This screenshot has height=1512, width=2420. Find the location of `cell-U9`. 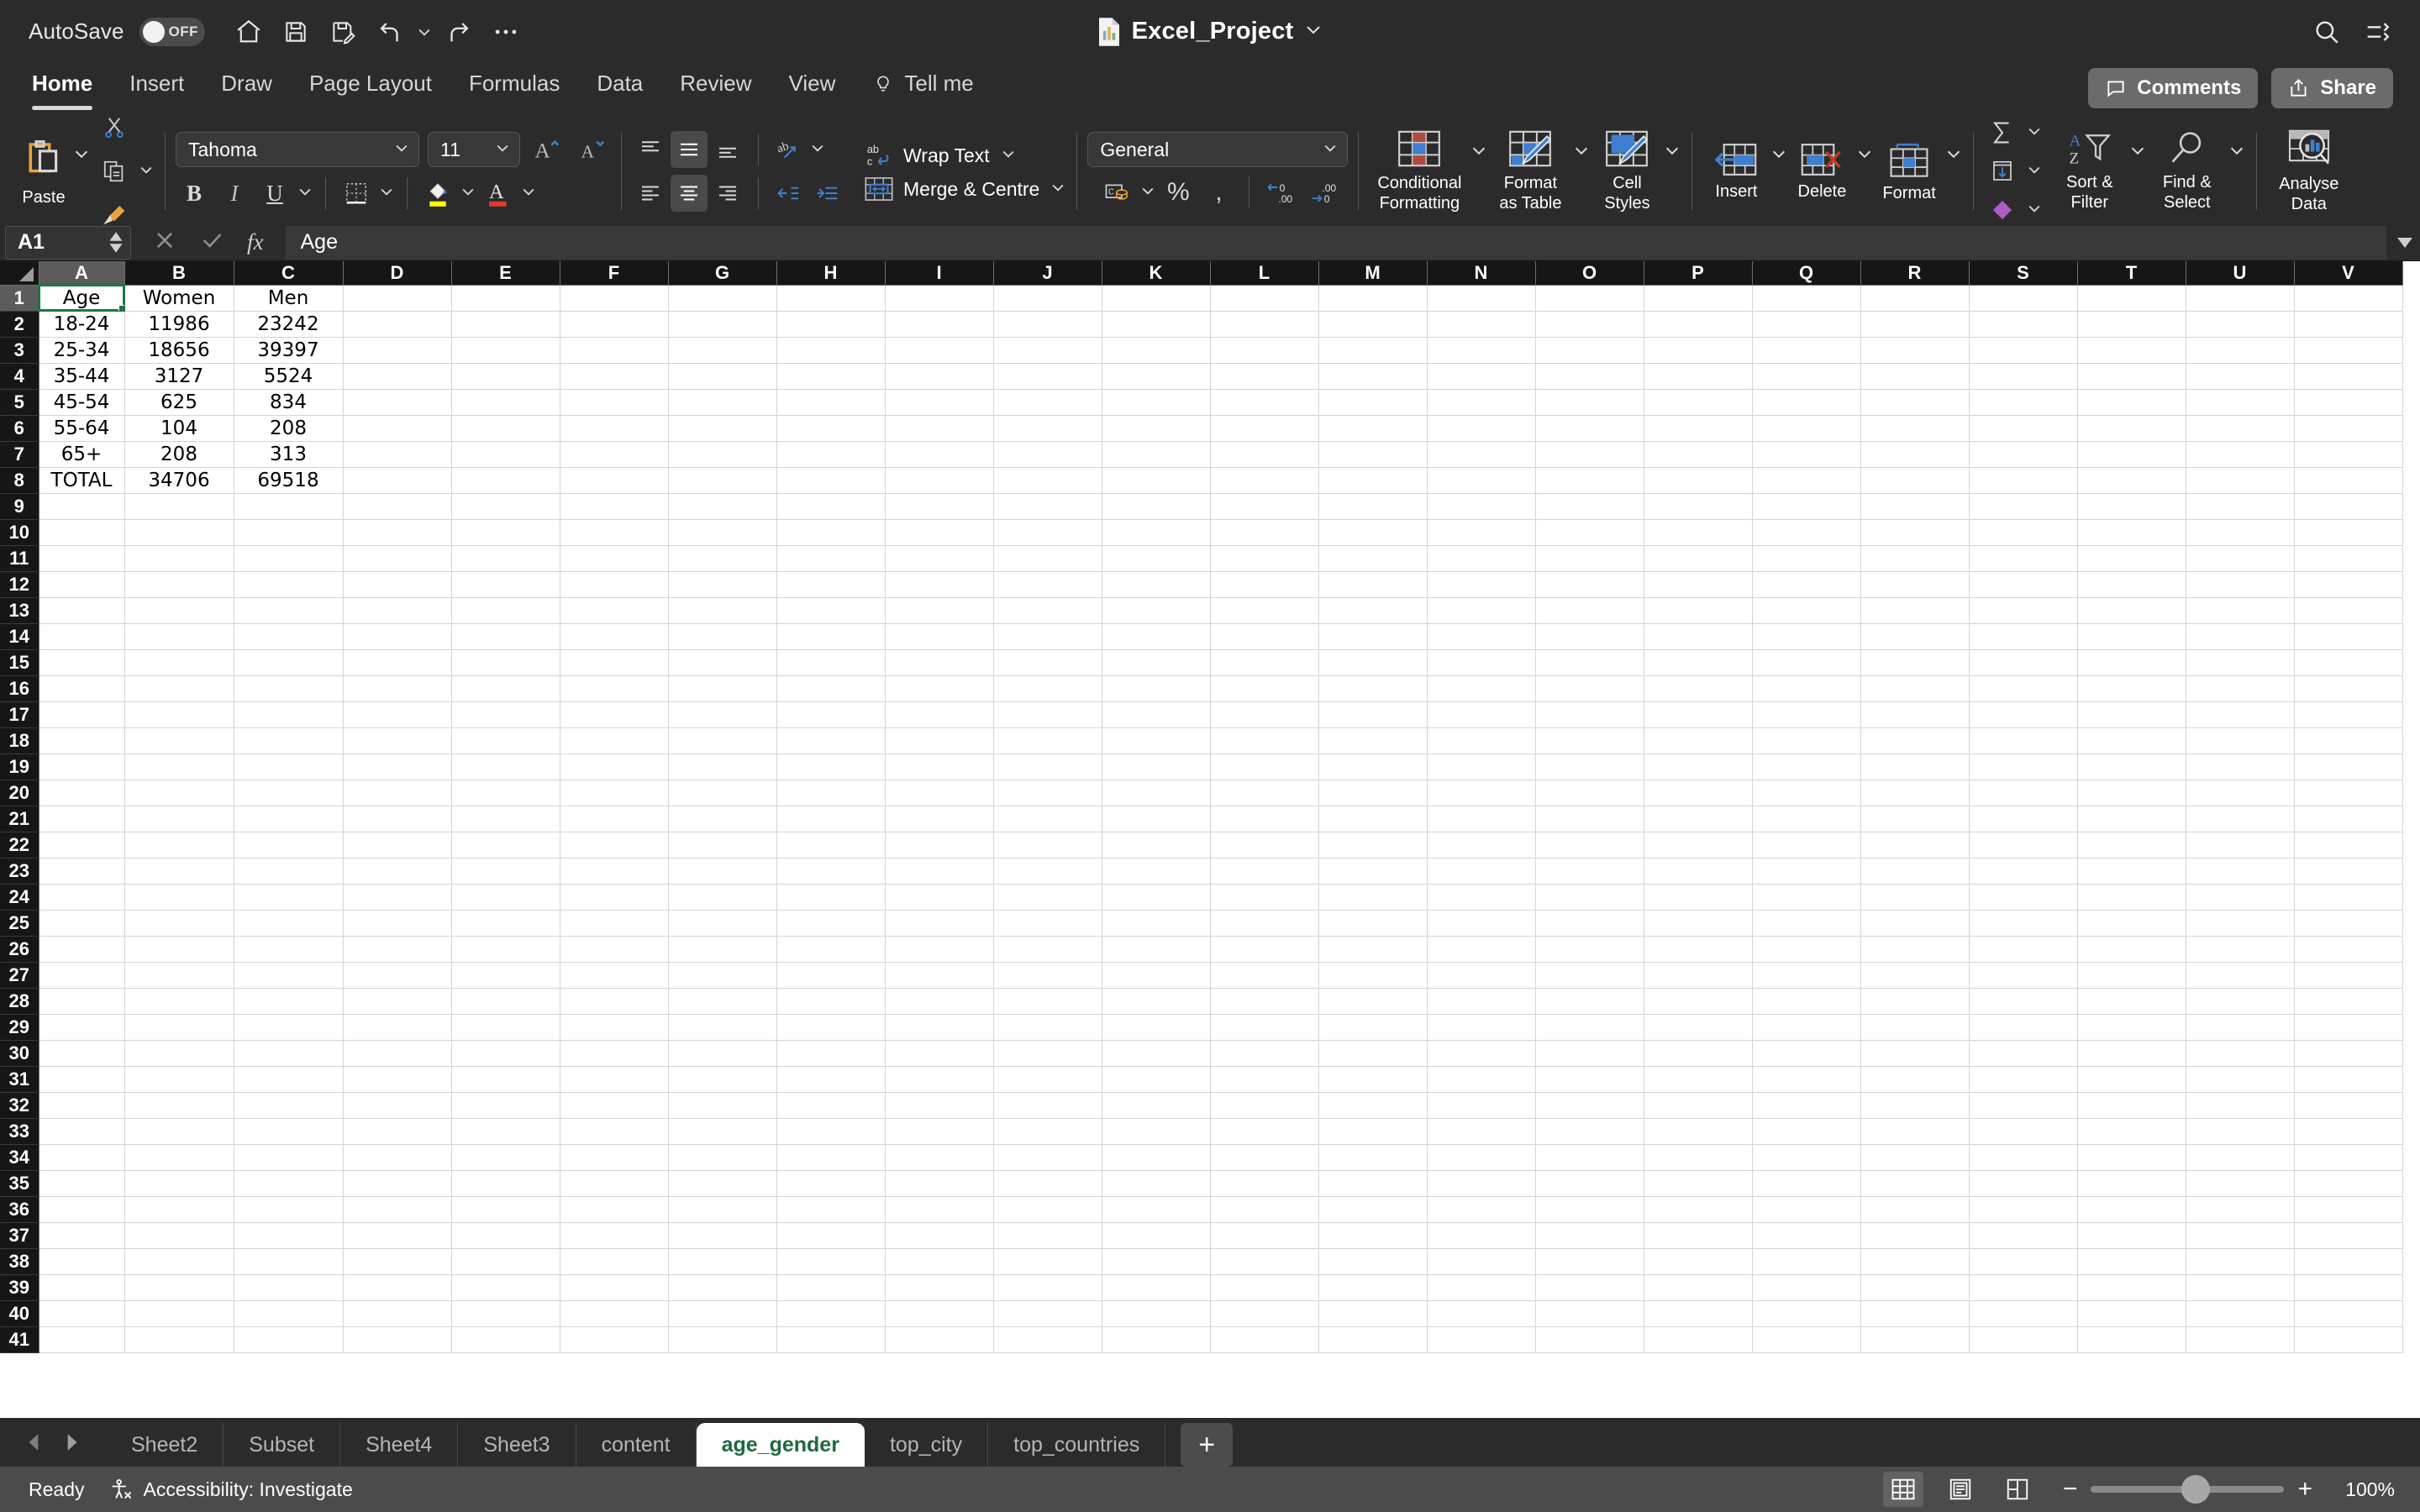

cell-U9 is located at coordinates (2240, 506).